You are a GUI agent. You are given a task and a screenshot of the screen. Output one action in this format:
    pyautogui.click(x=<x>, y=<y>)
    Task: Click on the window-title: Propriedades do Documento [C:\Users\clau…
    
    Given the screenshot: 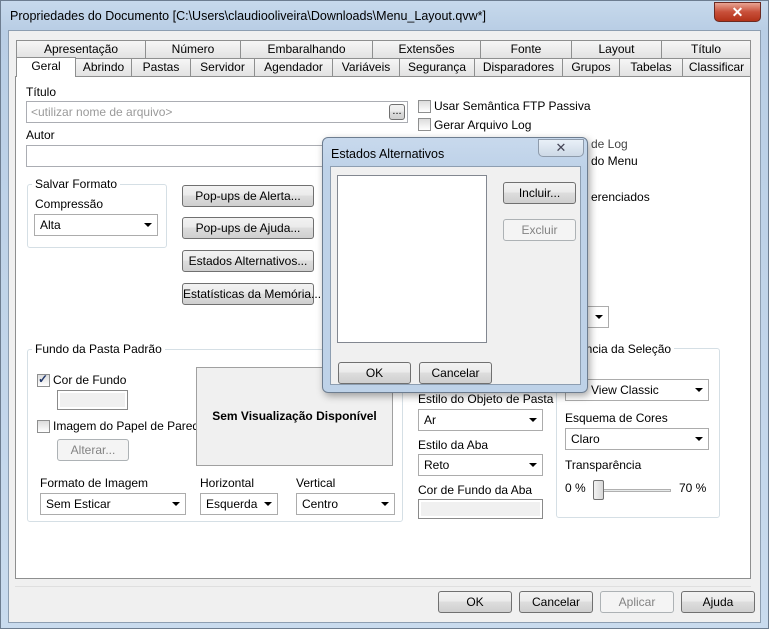 What is the action you would take?
    pyautogui.click(x=248, y=16)
    